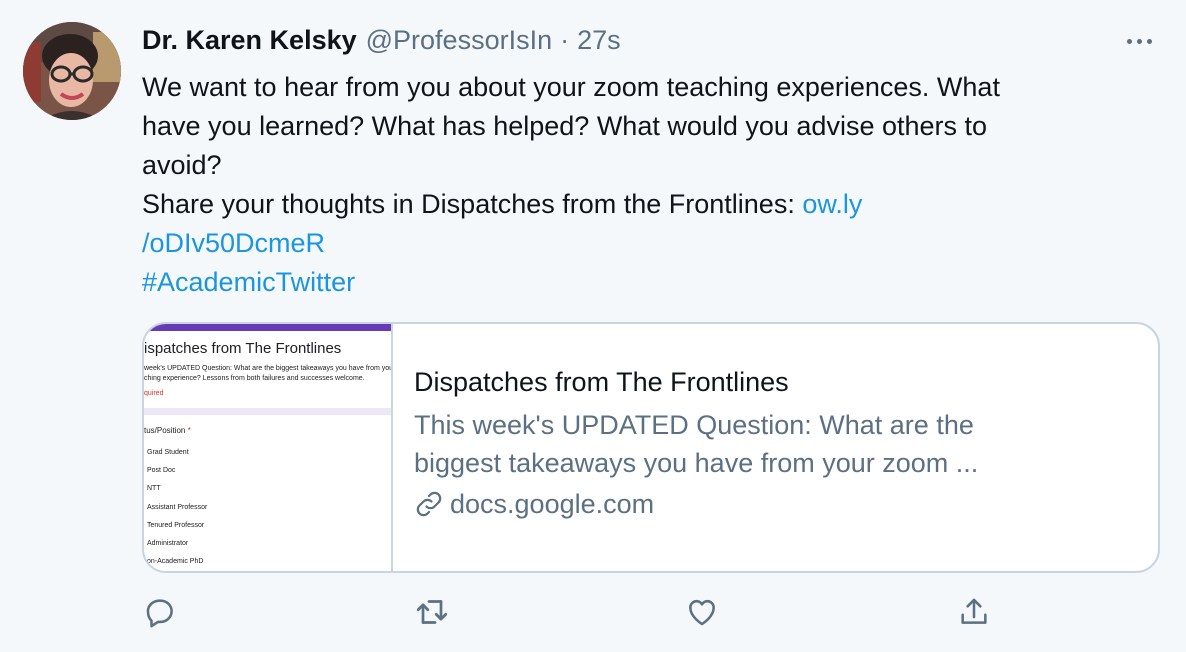 This screenshot has height=652, width=1186. I want to click on hashtag-link: #AcademicTwitter, so click(642, 282).